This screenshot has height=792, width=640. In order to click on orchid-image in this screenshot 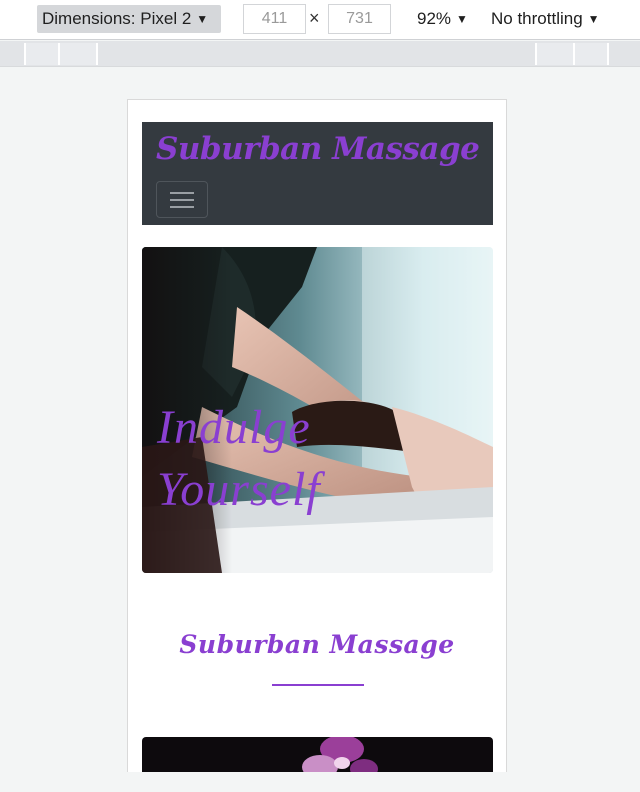, I will do `click(317, 754)`.